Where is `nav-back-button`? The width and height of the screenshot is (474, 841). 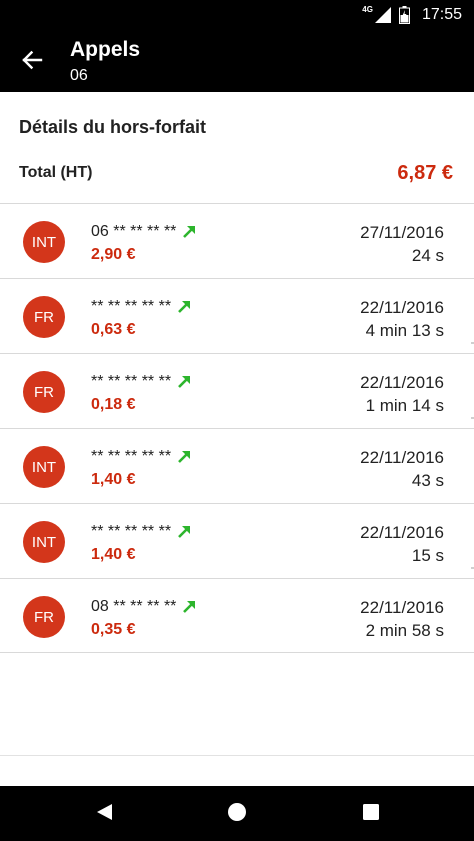
nav-back-button is located at coordinates (104, 814).